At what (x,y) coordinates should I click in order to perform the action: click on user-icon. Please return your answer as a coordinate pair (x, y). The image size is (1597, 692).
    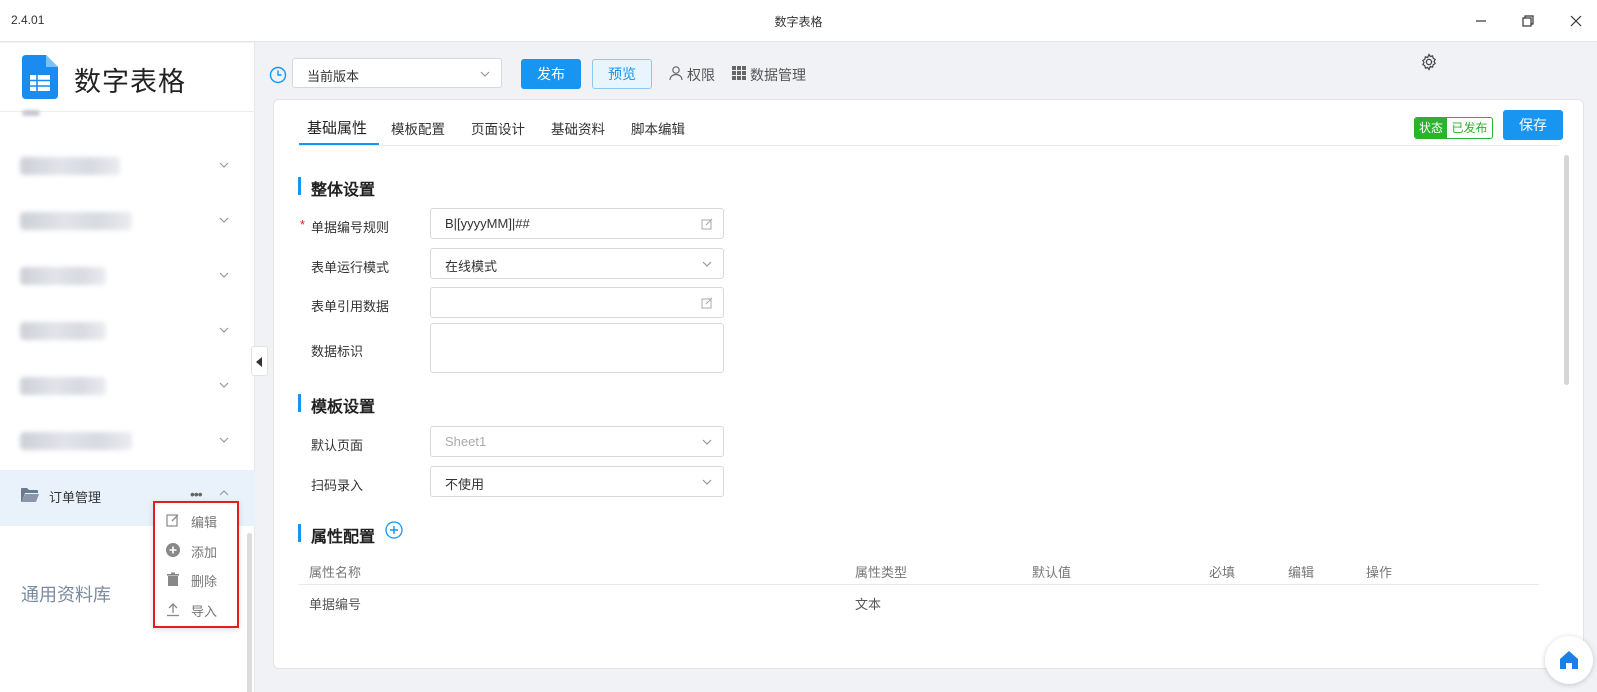
    Looking at the image, I should click on (676, 73).